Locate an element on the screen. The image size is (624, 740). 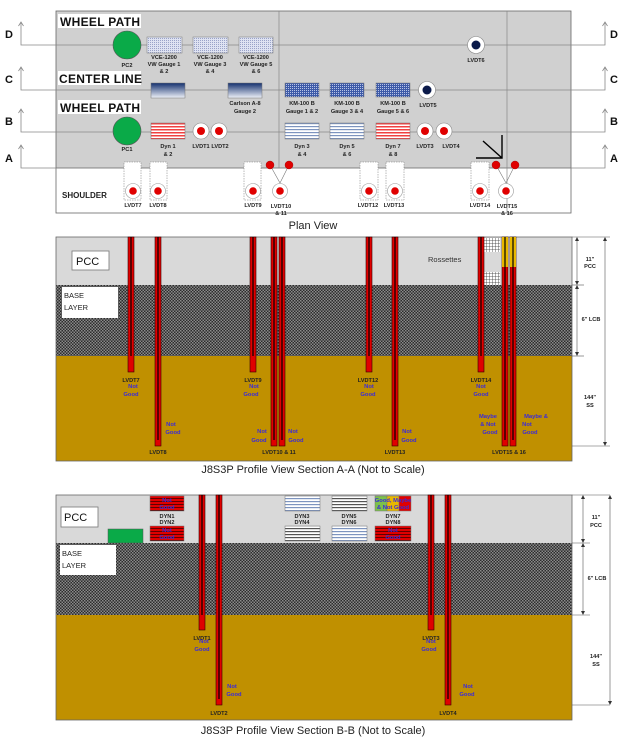
section-line-c-right: C is located at coordinates (614, 80).